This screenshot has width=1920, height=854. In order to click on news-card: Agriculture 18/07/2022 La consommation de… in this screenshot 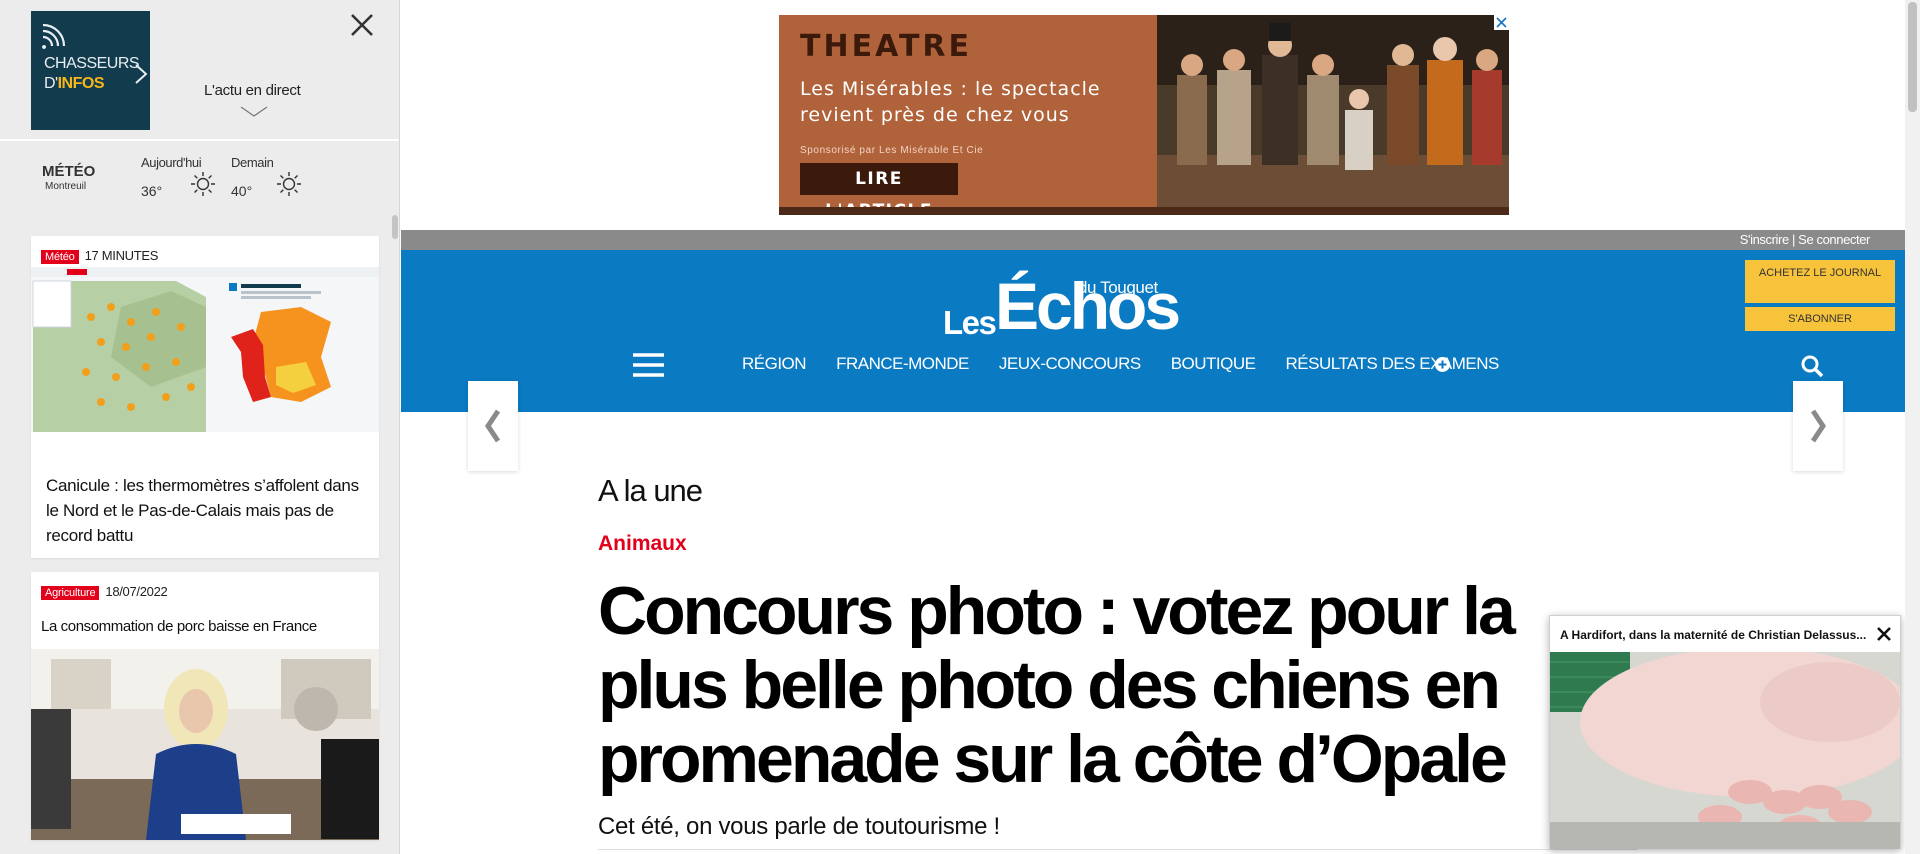, I will do `click(205, 706)`.